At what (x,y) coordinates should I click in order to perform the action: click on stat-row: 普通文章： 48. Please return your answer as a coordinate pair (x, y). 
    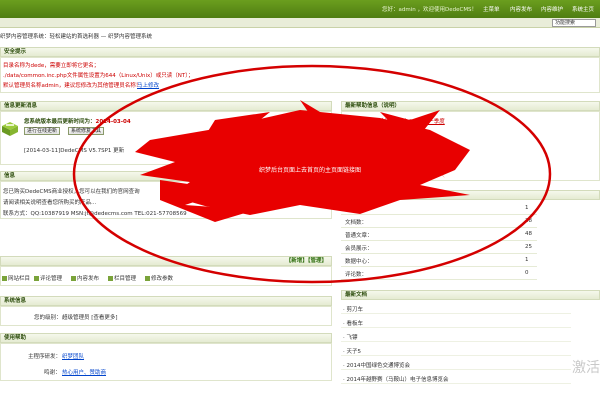
    Looking at the image, I should click on (439, 234).